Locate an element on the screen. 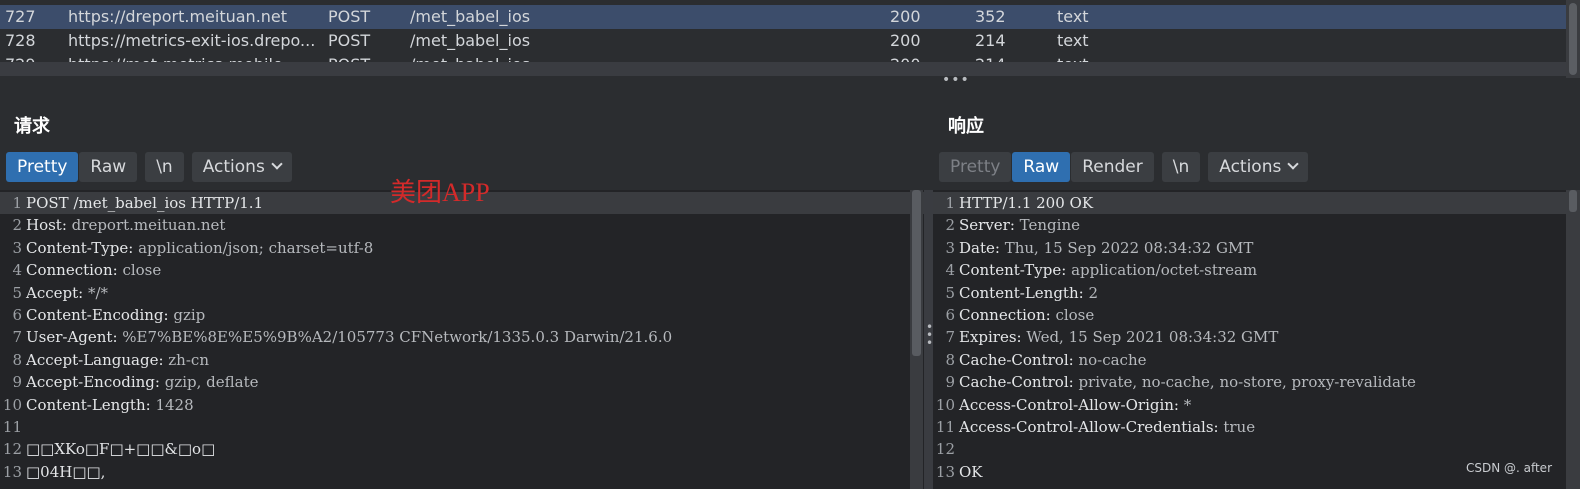 This screenshot has height=489, width=1580. header-value: zh-cn is located at coordinates (186, 359).